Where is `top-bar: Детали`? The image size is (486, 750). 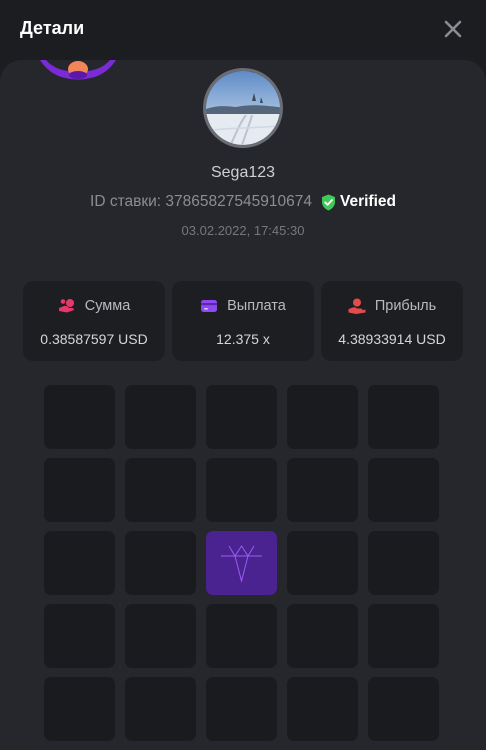
top-bar: Детали is located at coordinates (243, 30).